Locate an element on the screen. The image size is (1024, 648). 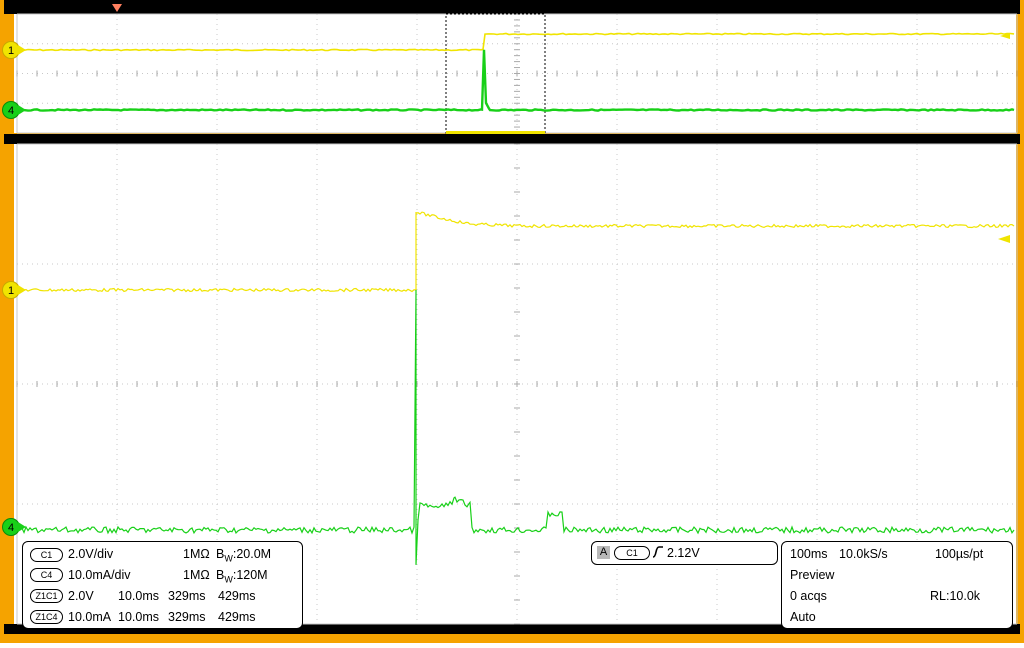
zoom-ch4-badge: Z1C4 is located at coordinates (46, 617).